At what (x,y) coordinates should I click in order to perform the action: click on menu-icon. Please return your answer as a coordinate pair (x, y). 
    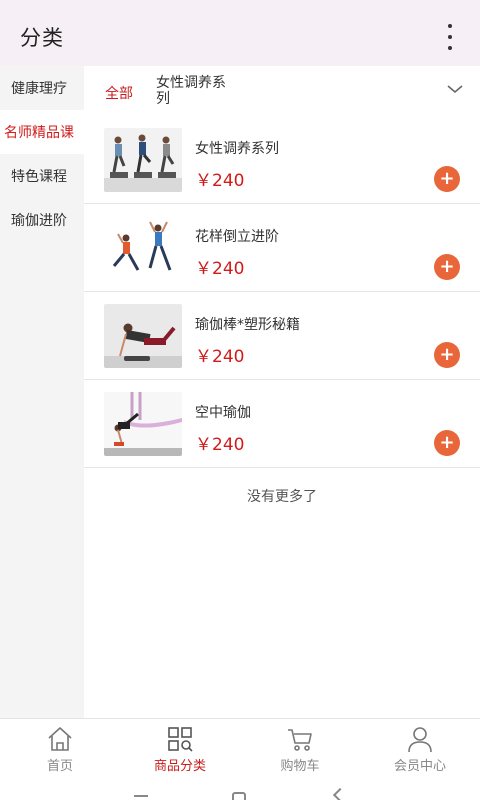
    Looking at the image, I should click on (141, 796).